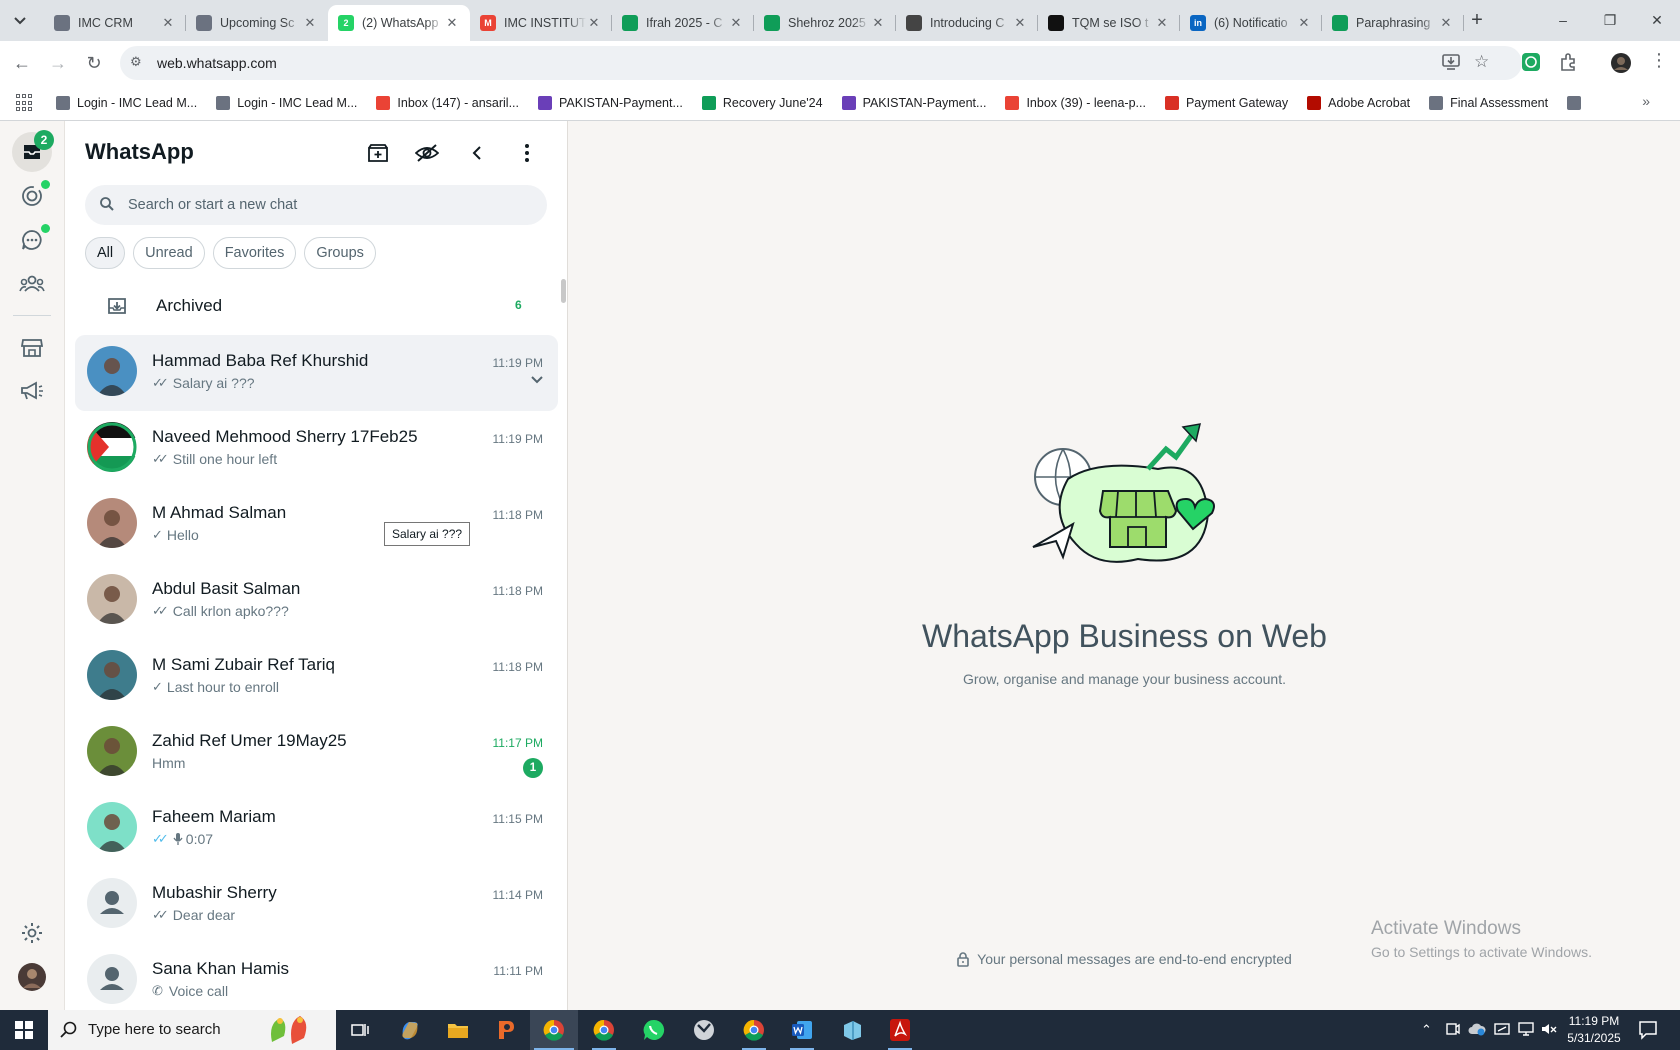 Image resolution: width=1680 pixels, height=1050 pixels. I want to click on status-nav-button, so click(32, 196).